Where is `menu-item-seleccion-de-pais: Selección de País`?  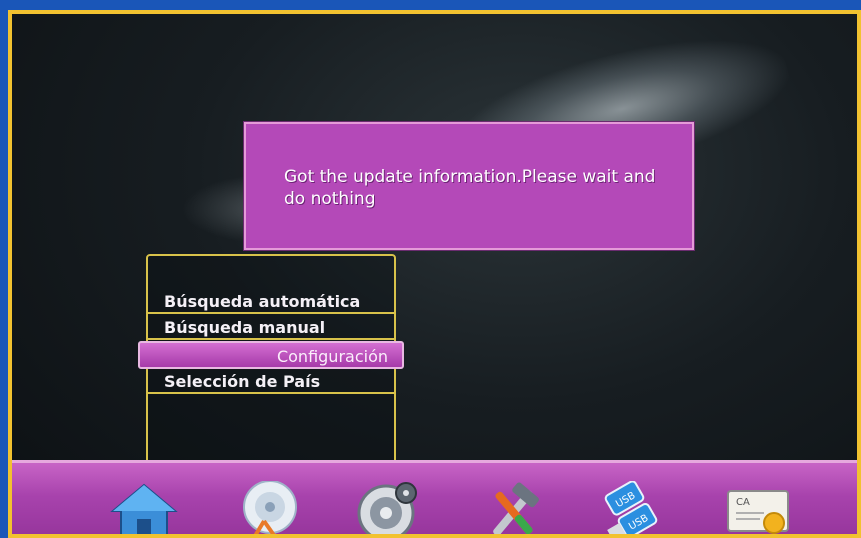 menu-item-seleccion-de-pais: Selección de País is located at coordinates (271, 382).